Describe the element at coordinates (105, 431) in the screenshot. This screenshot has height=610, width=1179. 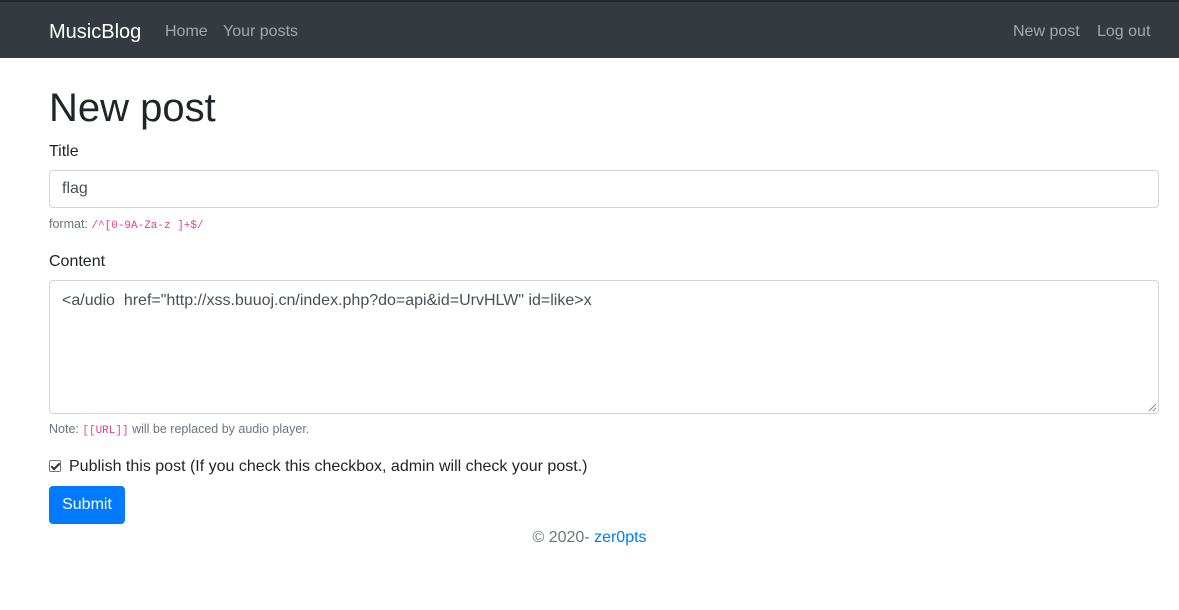
I see `url-placeholder-code: [[URL]]` at that location.